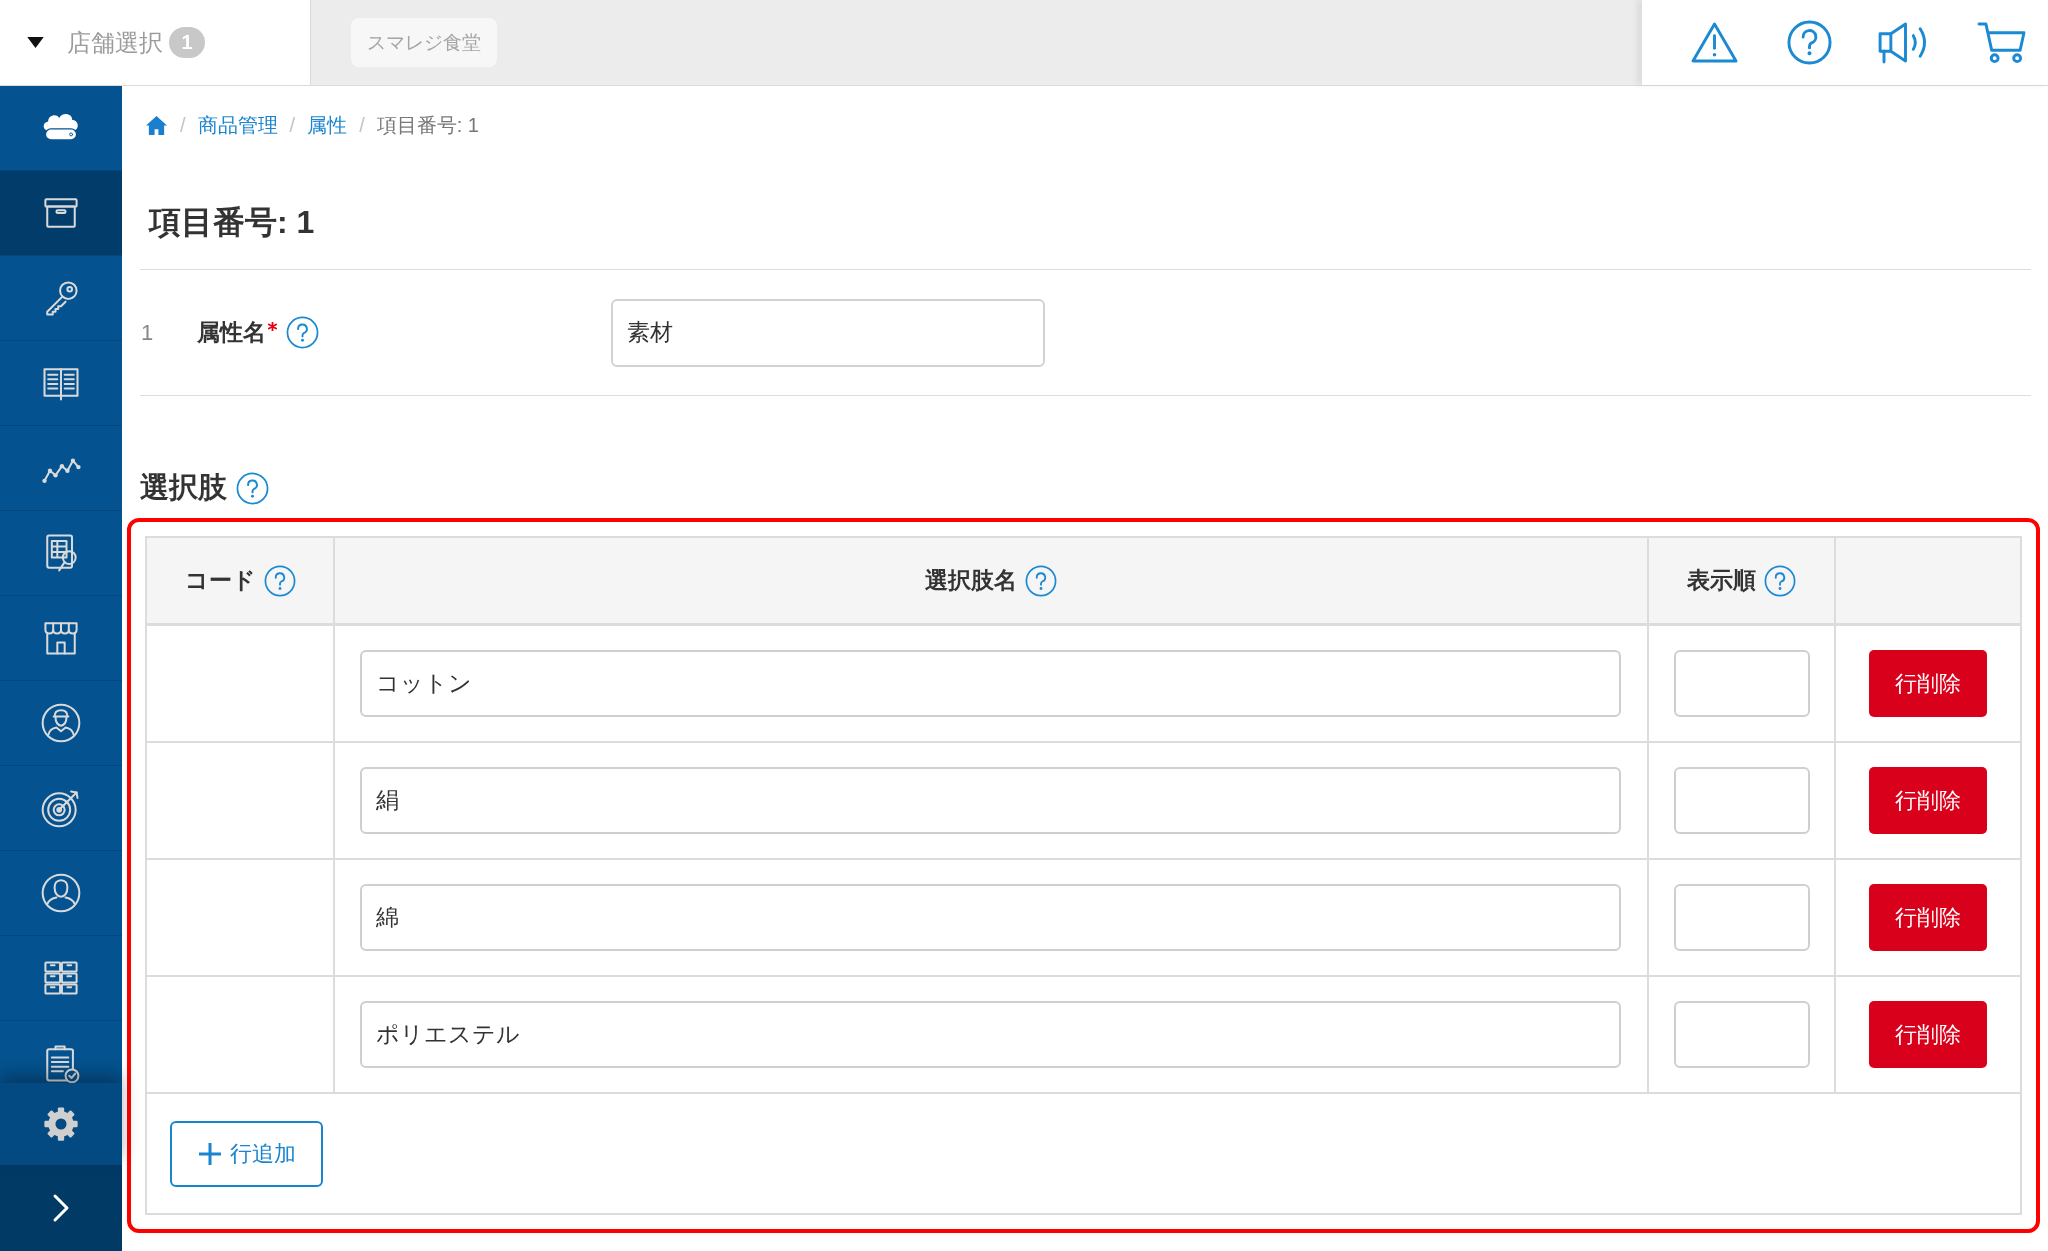 This screenshot has width=2048, height=1251. What do you see at coordinates (61, 1208) in the screenshot?
I see `chevron-right-icon` at bounding box center [61, 1208].